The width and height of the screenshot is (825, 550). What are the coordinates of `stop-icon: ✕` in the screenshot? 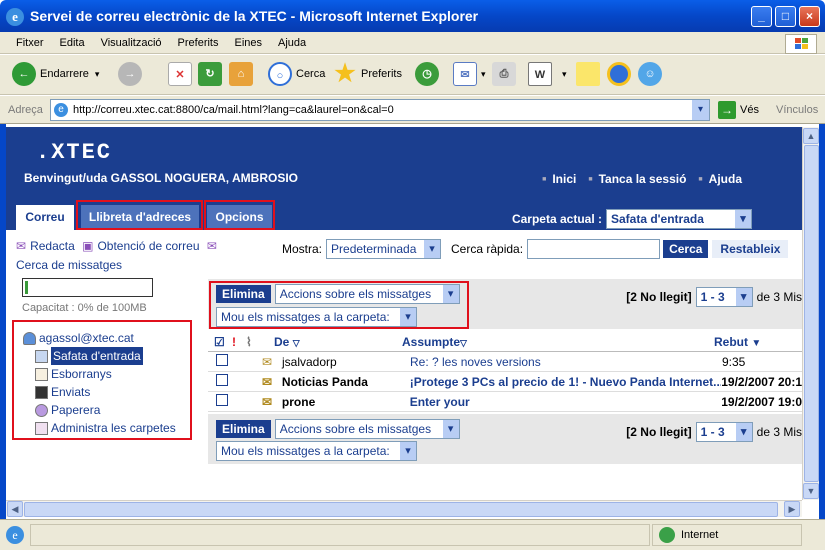 It's located at (180, 74).